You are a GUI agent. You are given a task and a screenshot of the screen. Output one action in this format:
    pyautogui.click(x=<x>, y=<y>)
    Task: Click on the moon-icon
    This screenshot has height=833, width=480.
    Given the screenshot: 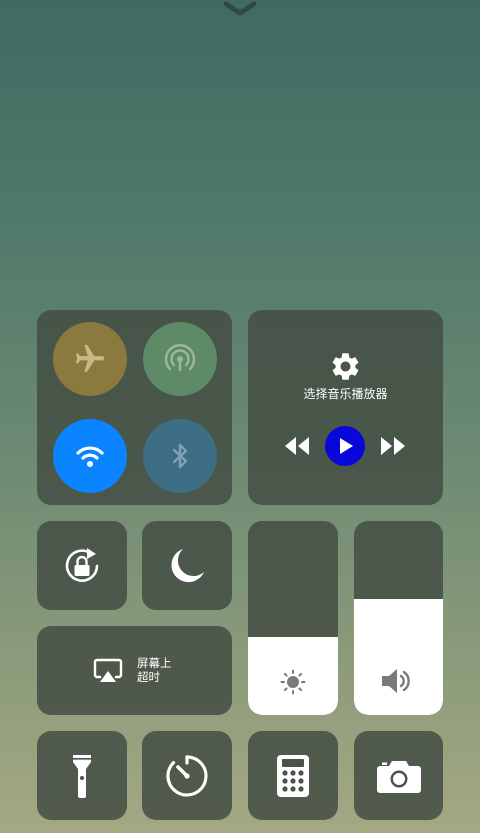 What is the action you would take?
    pyautogui.click(x=187, y=565)
    